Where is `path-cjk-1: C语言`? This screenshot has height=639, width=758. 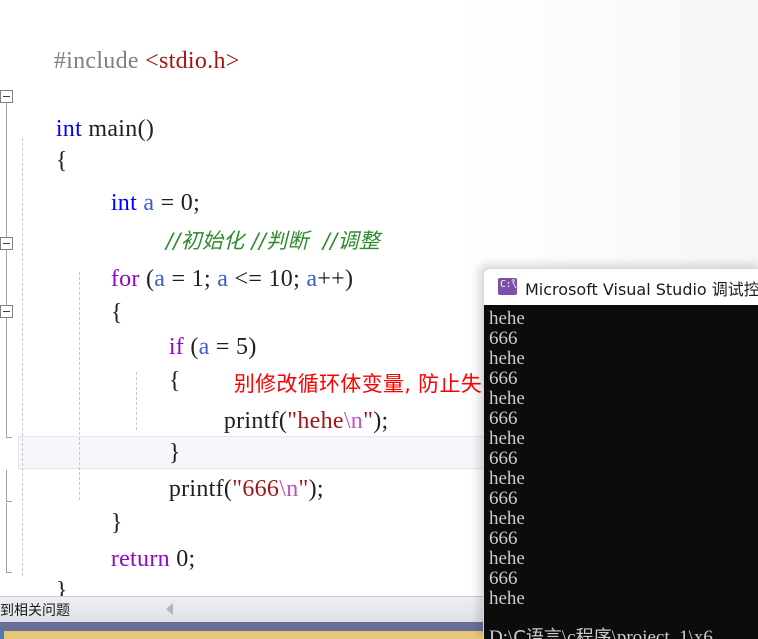
path-cjk-1: C语言 is located at coordinates (537, 633).